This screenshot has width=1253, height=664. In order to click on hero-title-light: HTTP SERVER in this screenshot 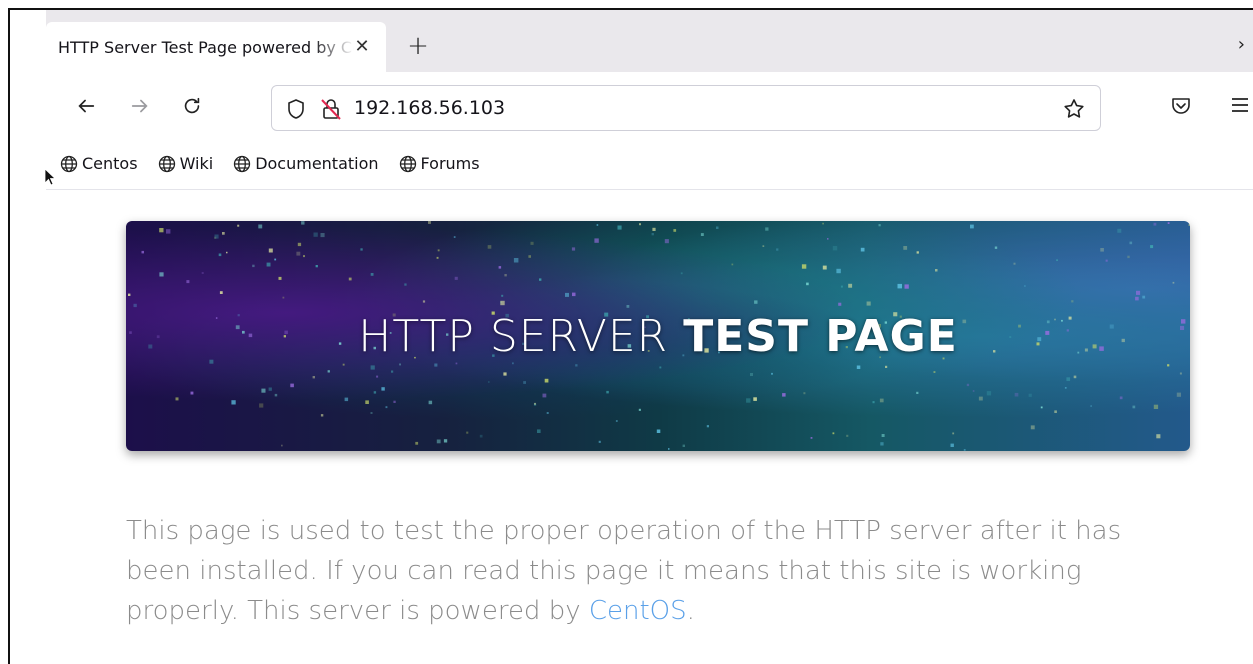, I will do `click(513, 336)`.